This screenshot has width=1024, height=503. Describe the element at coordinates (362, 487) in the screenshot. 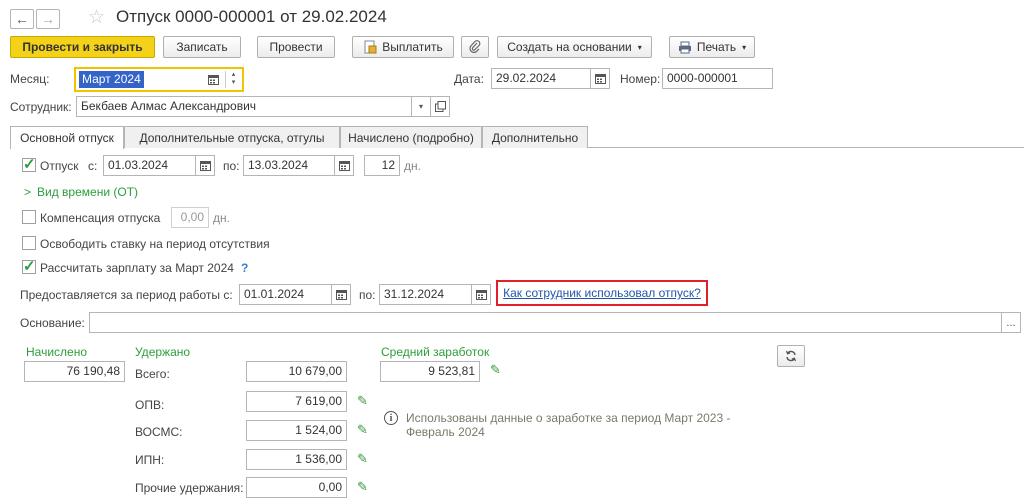

I see `edit-other-pencil-icon: ✎` at that location.